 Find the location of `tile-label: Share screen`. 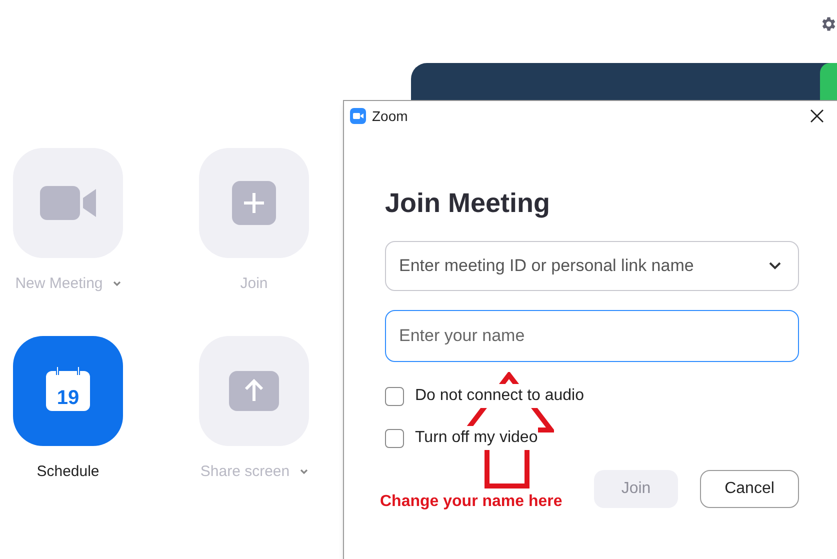

tile-label: Share screen is located at coordinates (245, 472).